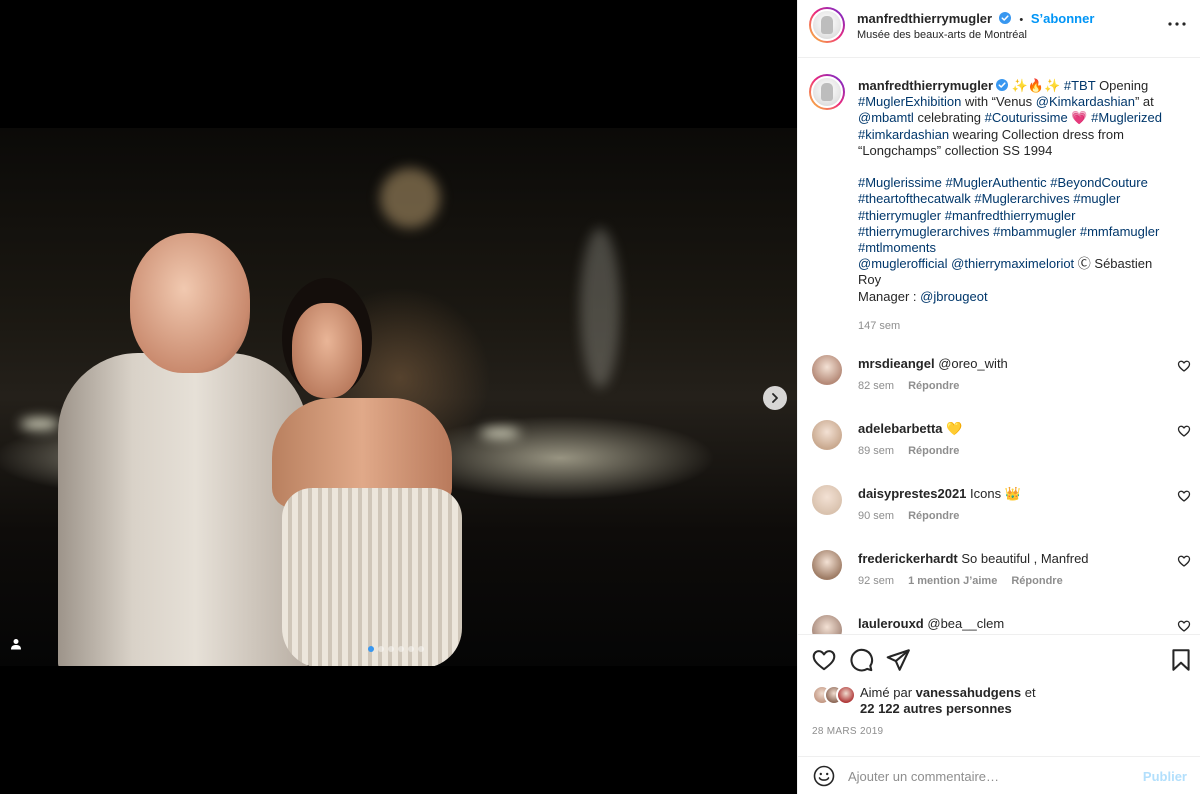  Describe the element at coordinates (995, 182) in the screenshot. I see `caption-link: #MuglerAuthentic` at that location.